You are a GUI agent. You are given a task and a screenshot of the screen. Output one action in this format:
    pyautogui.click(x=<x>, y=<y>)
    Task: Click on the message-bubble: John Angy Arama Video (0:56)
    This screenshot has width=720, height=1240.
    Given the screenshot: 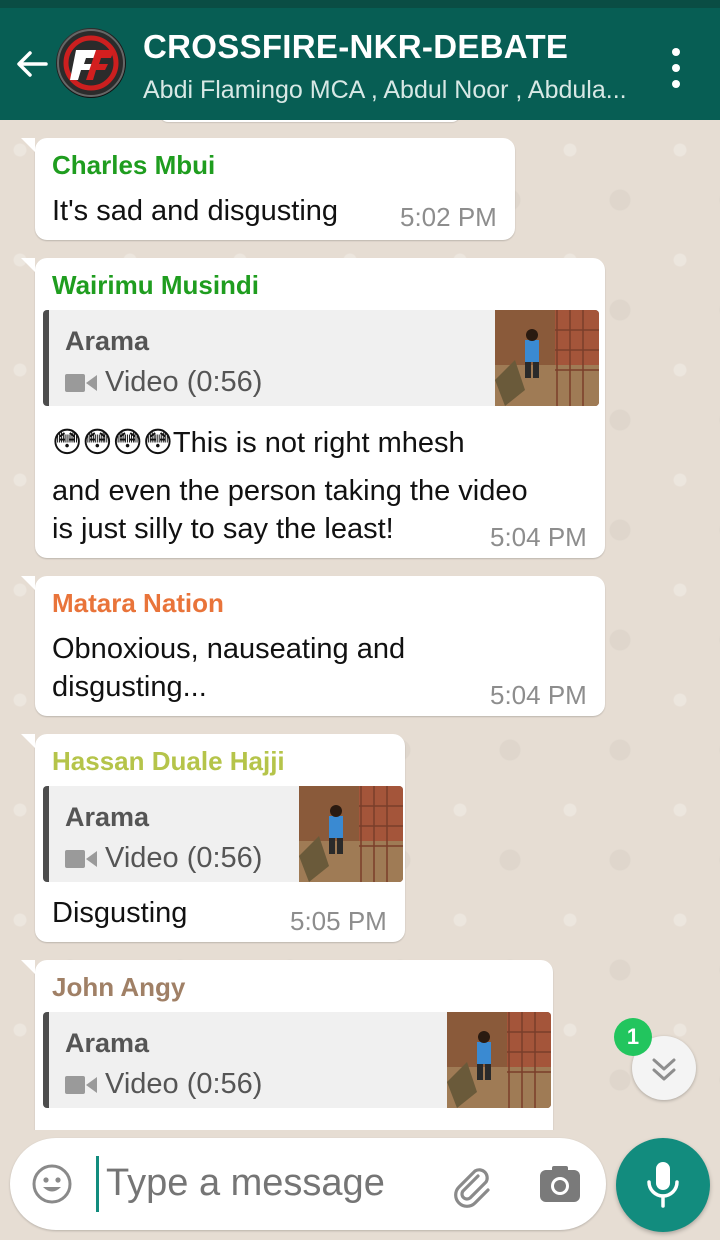 What is the action you would take?
    pyautogui.click(x=287, y=1045)
    